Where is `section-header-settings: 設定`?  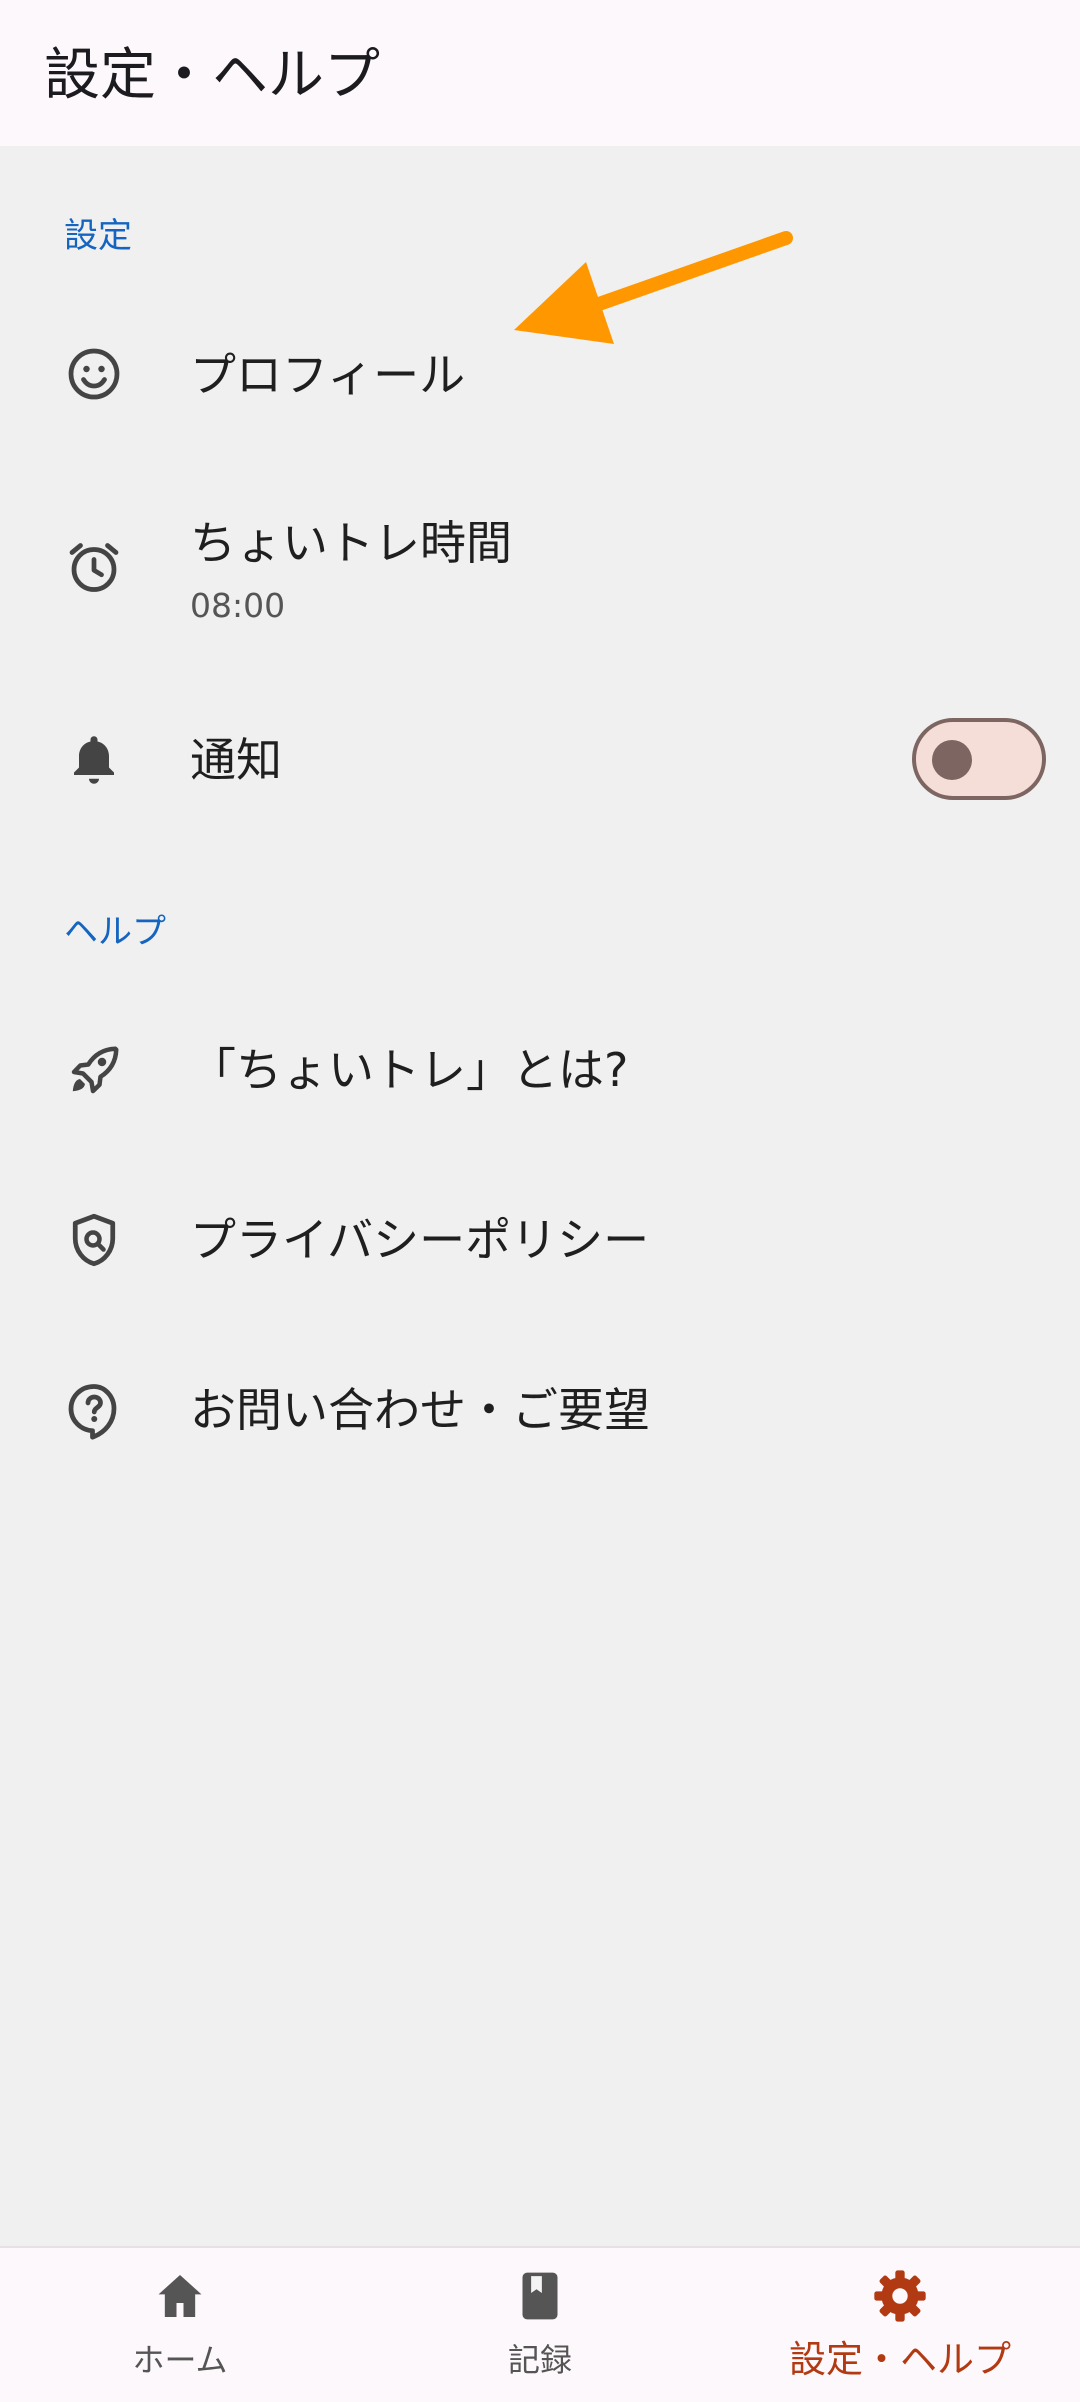
section-header-settings: 設定 is located at coordinates (98, 236).